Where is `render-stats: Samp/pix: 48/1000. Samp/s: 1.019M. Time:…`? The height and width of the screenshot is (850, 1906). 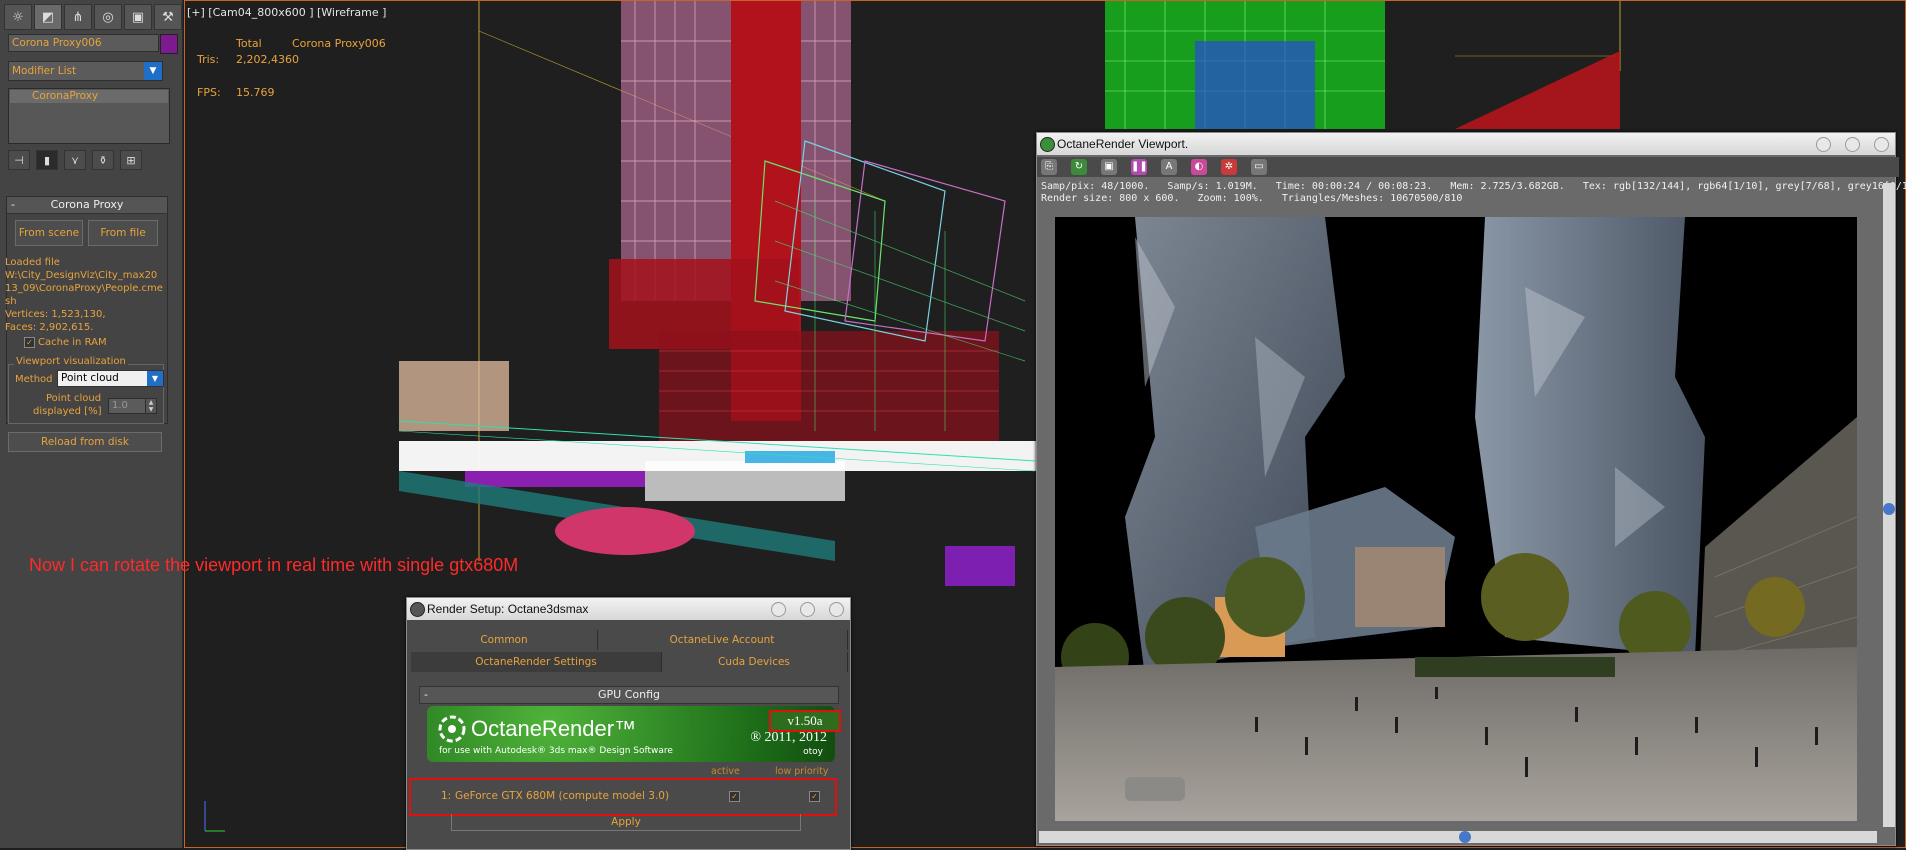 render-stats: Samp/pix: 48/1000. Samp/s: 1.019M. Time:… is located at coordinates (1473, 193).